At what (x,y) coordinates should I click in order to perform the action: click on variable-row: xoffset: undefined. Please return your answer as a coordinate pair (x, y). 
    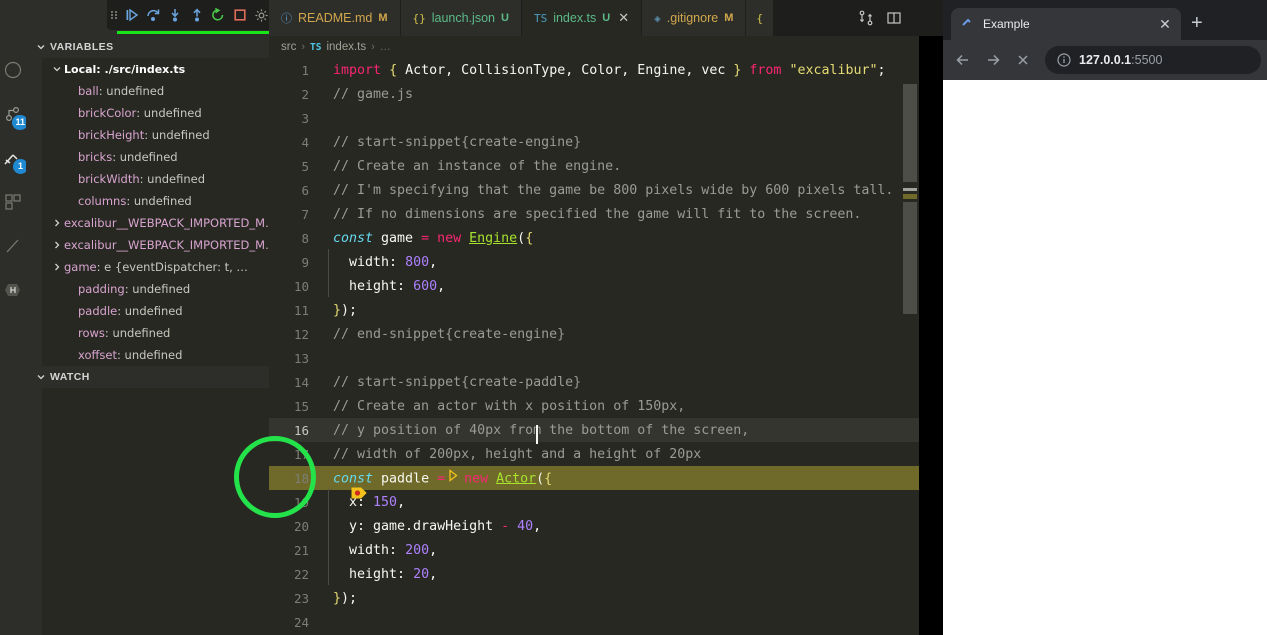
    Looking at the image, I should click on (155, 355).